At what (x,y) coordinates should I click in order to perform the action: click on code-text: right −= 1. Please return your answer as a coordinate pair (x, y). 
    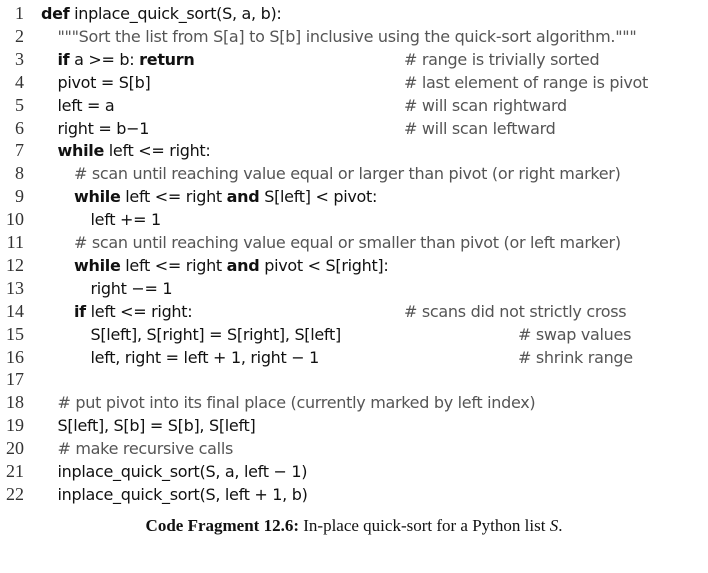
    Looking at the image, I should click on (132, 288).